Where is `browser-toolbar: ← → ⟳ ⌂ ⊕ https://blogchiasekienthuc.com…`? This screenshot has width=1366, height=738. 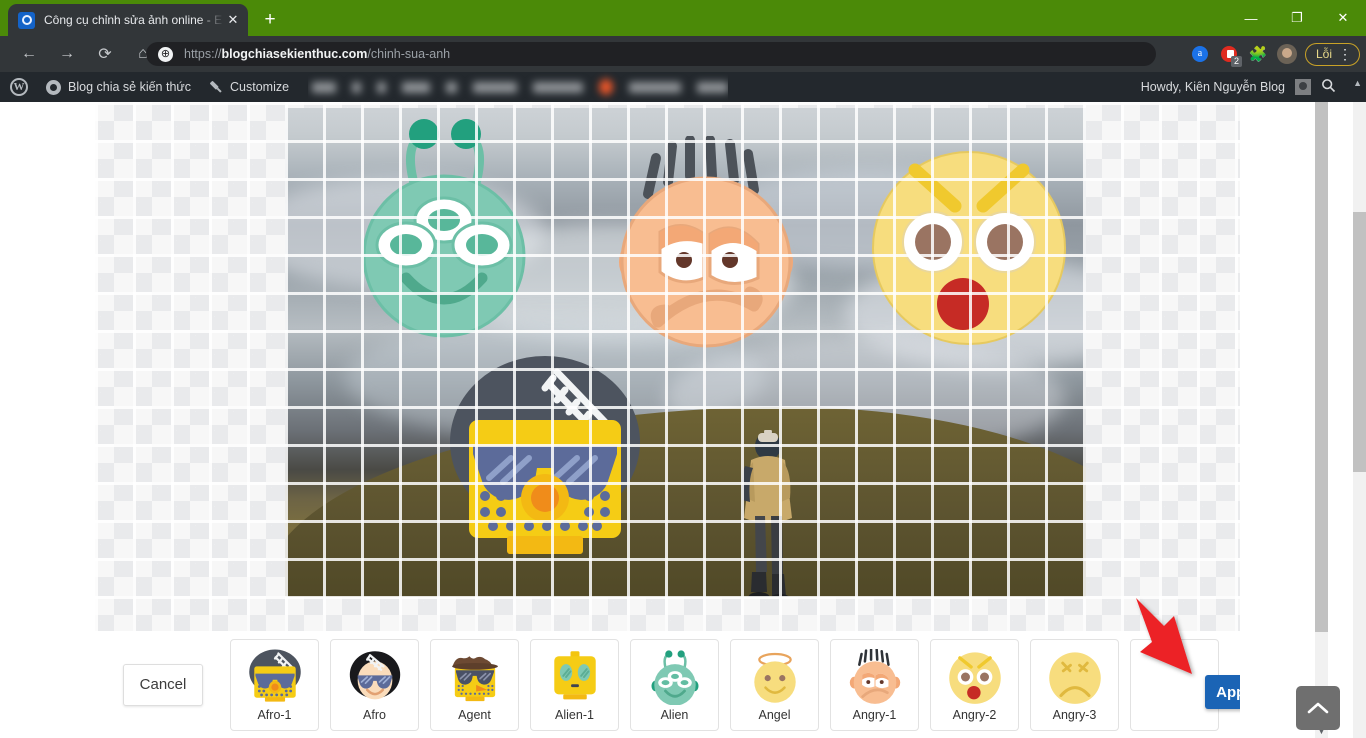 browser-toolbar: ← → ⟳ ⌂ ⊕ https://blogchiasekienthuc.com… is located at coordinates (683, 54).